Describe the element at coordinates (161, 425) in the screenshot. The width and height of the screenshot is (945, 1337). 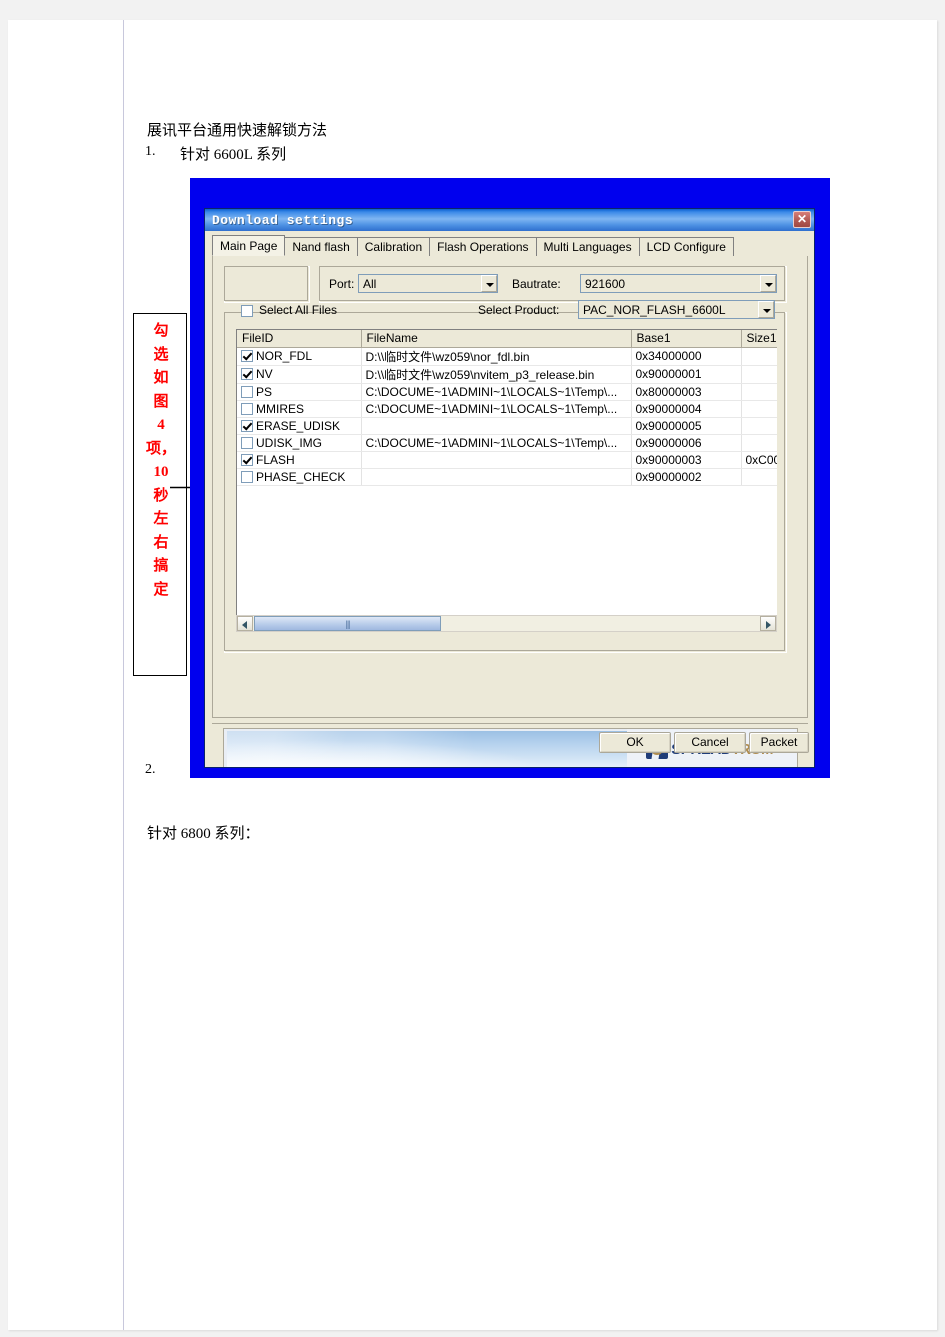
I see `annotation-char: 4` at that location.